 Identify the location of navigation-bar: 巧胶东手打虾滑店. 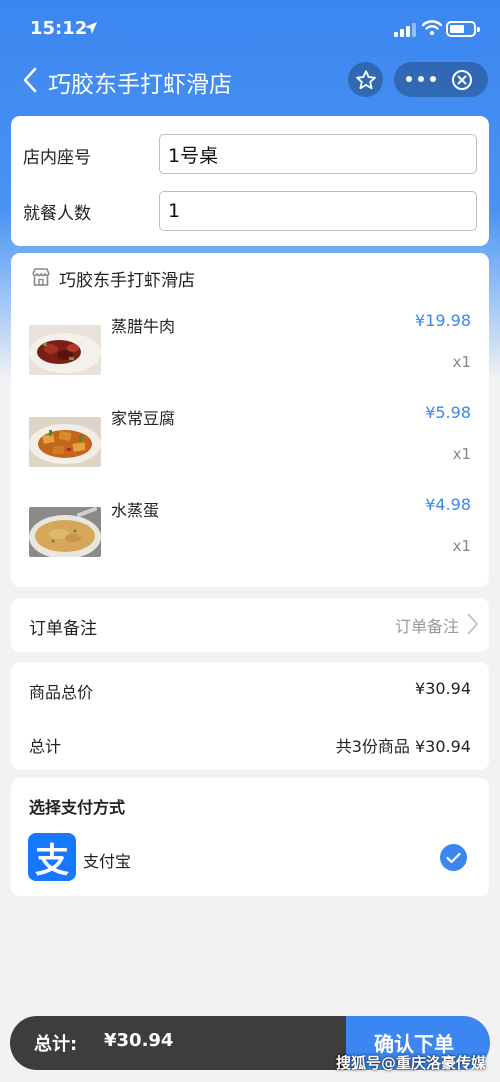
(250, 81).